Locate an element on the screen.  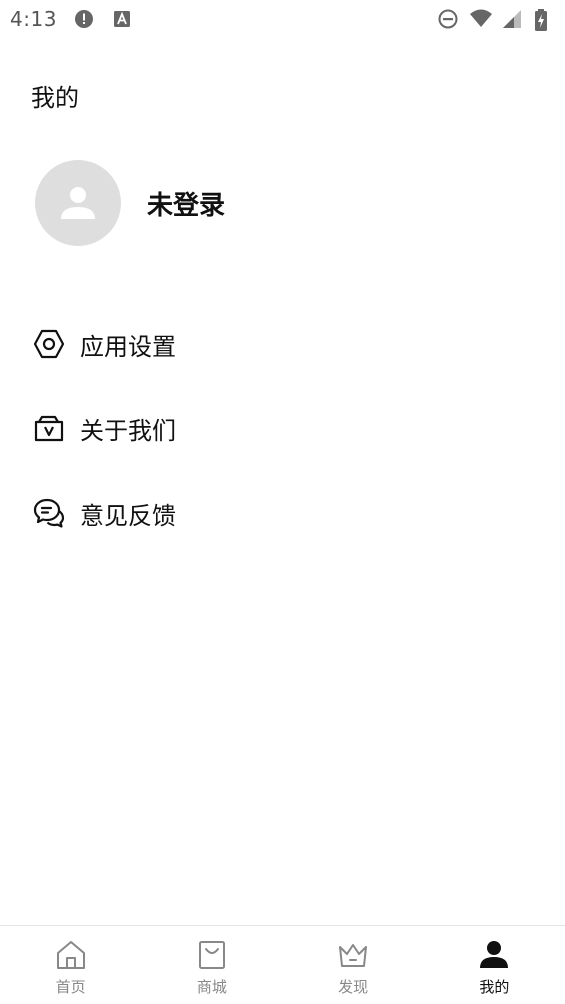
home-icon is located at coordinates (71, 955).